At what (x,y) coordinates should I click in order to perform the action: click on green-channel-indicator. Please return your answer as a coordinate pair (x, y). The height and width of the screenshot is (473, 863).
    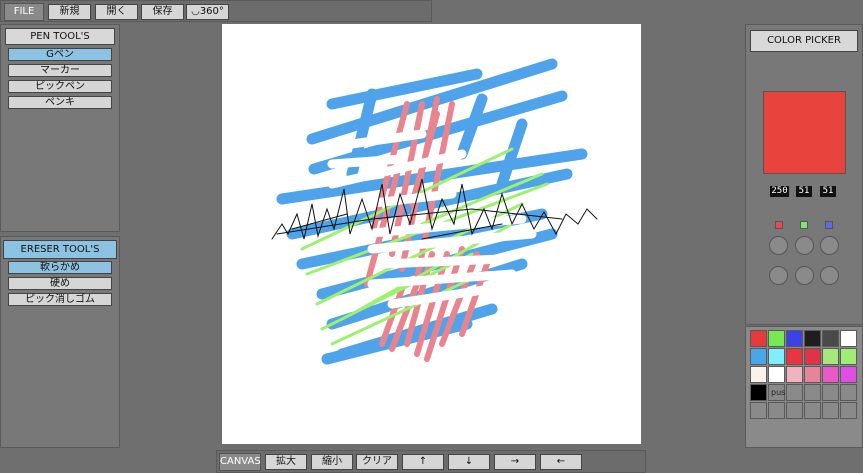
    Looking at the image, I should click on (804, 225).